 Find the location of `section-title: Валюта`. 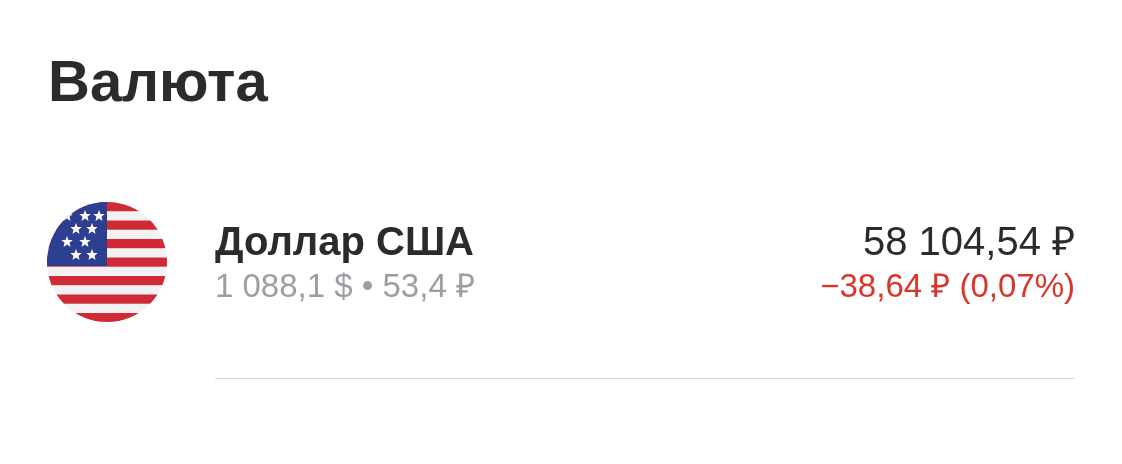

section-title: Валюта is located at coordinates (158, 81).